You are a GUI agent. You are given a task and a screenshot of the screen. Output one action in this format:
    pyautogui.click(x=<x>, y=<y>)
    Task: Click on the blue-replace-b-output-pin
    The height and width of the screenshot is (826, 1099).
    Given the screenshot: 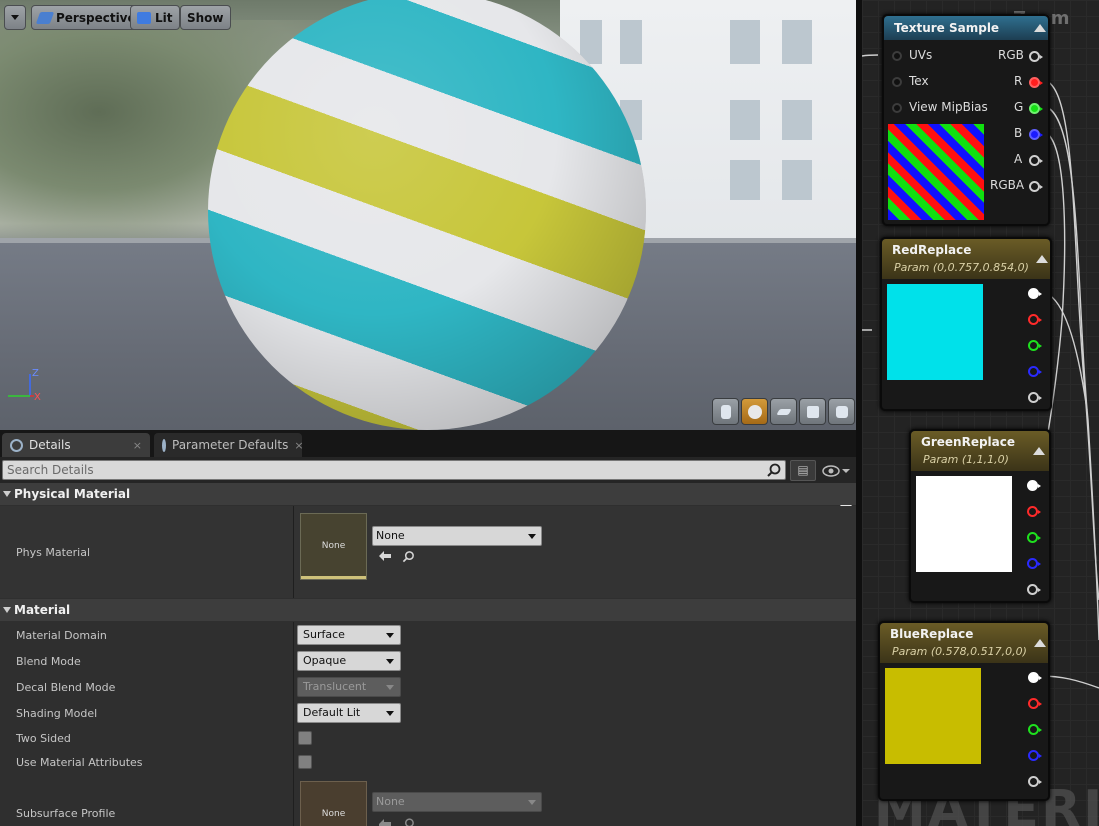 What is the action you would take?
    pyautogui.click(x=1035, y=755)
    